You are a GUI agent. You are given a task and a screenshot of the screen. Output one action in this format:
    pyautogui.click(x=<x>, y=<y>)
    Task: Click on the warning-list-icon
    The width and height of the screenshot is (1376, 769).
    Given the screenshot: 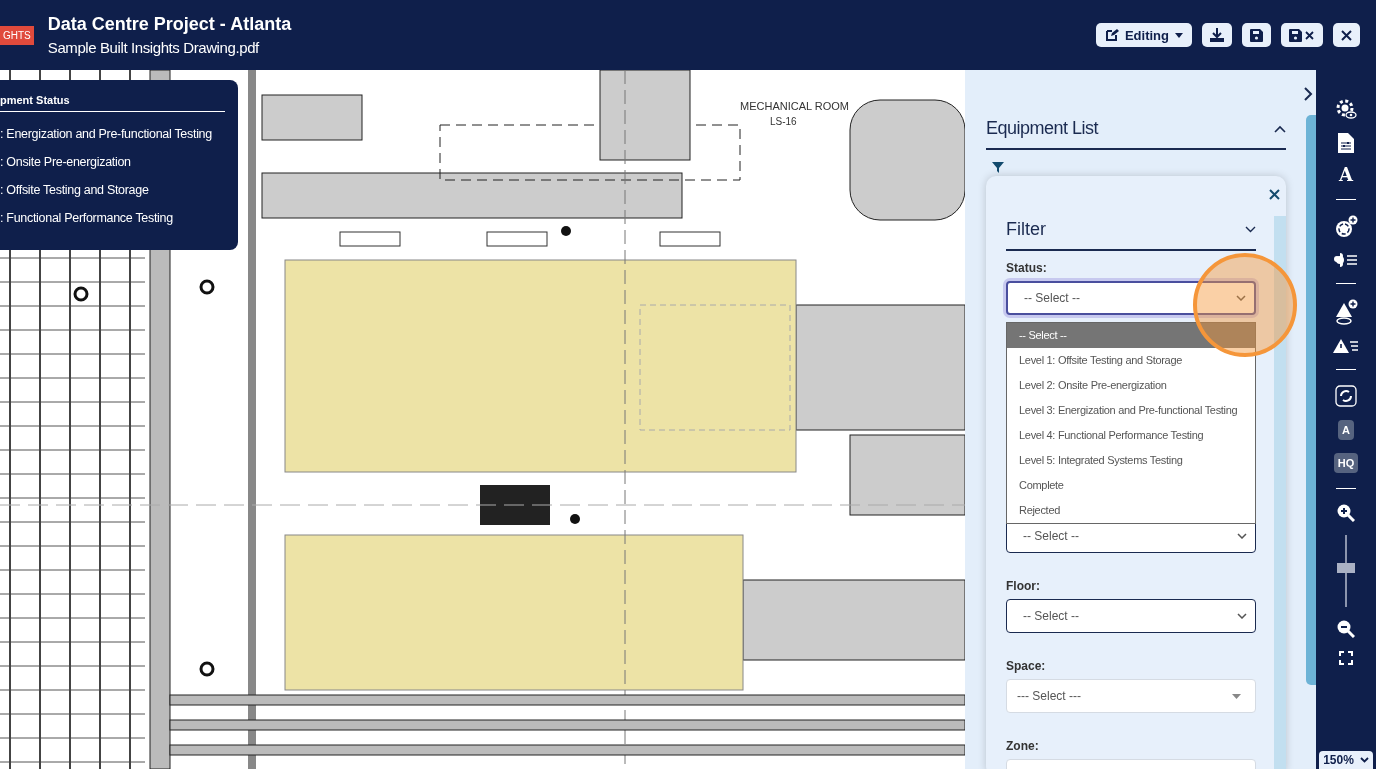 What is the action you would take?
    pyautogui.click(x=1346, y=346)
    